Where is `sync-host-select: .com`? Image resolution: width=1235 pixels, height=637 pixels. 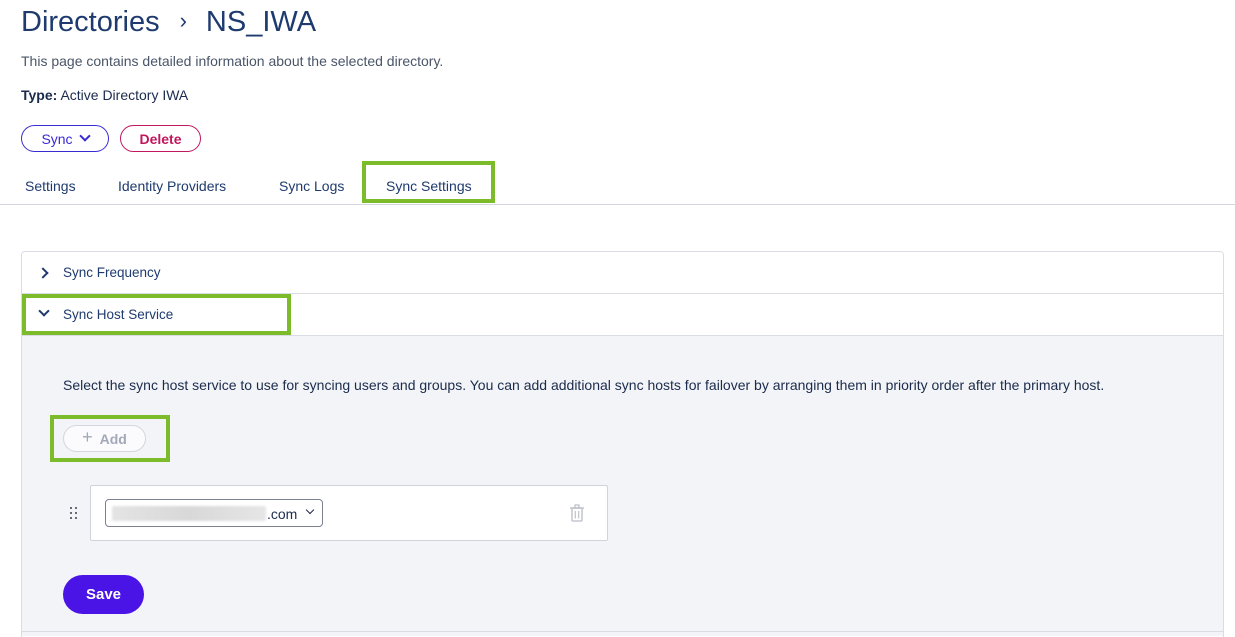 sync-host-select: .com is located at coordinates (214, 513).